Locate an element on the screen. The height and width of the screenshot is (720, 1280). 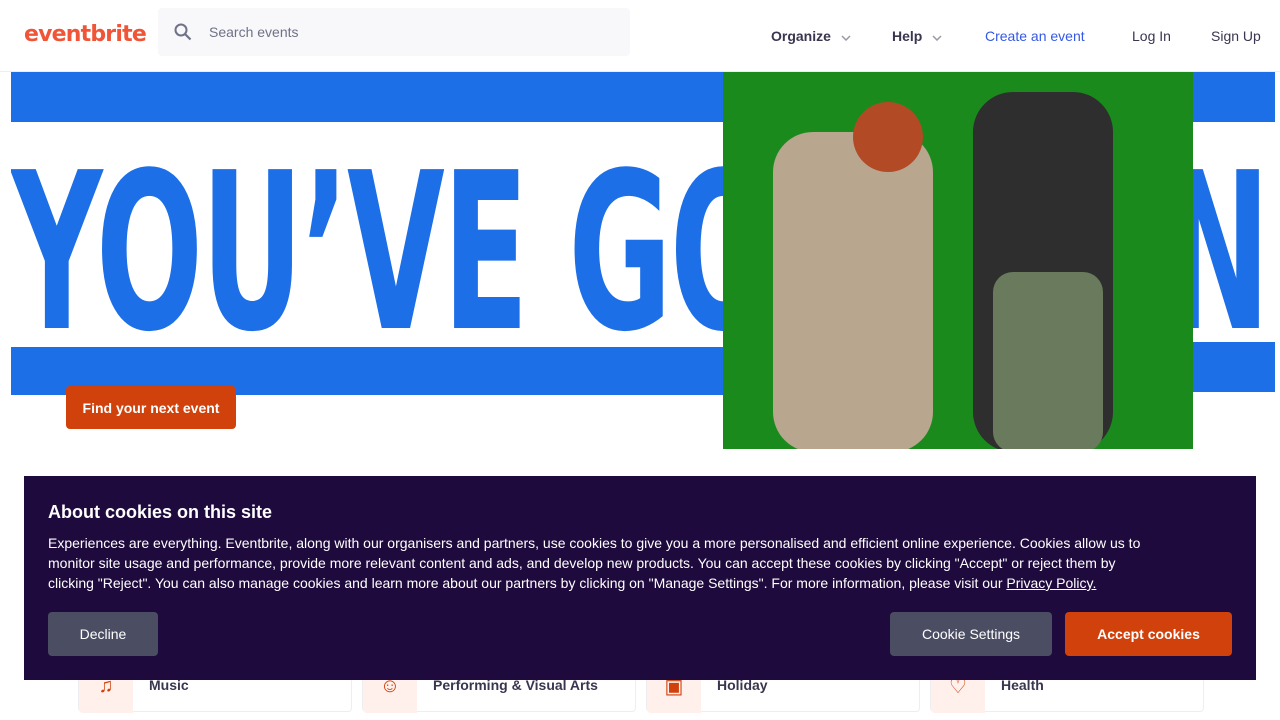
accept-cookies-button: Accept cookies is located at coordinates (1148, 634).